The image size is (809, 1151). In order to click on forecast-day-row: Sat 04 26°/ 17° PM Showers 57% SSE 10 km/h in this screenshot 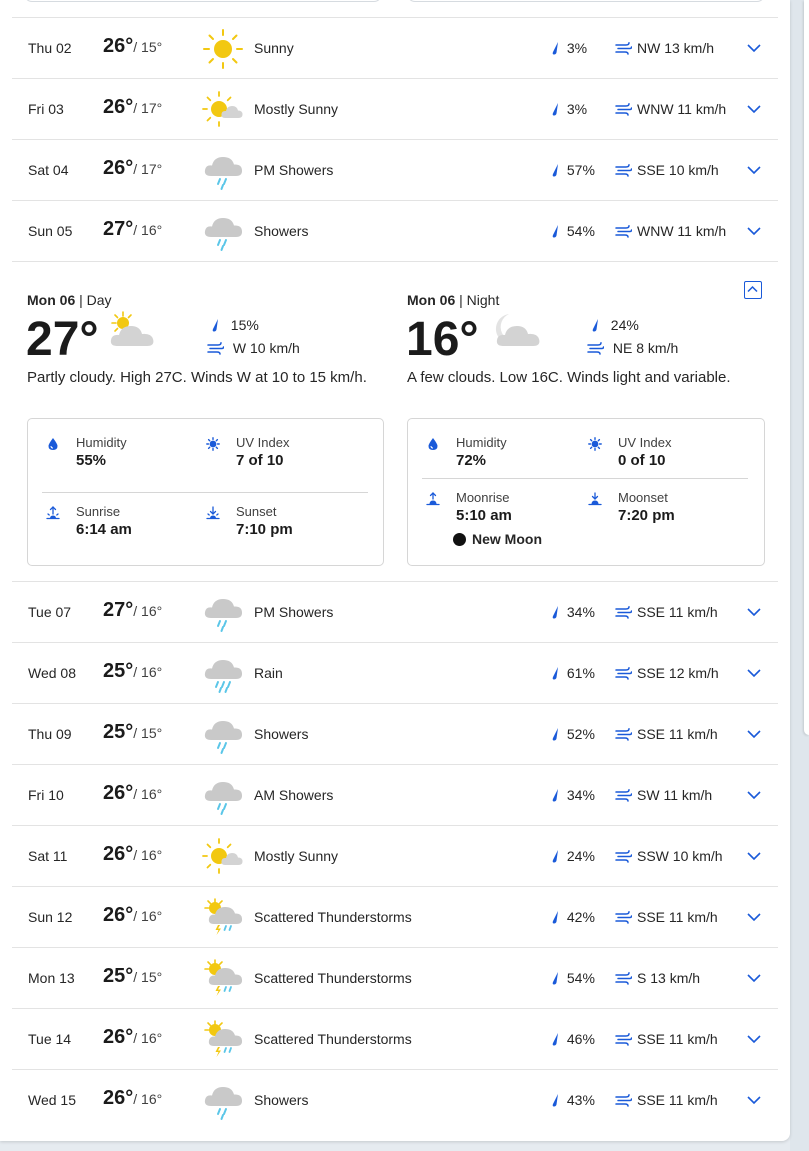, I will do `click(395, 170)`.